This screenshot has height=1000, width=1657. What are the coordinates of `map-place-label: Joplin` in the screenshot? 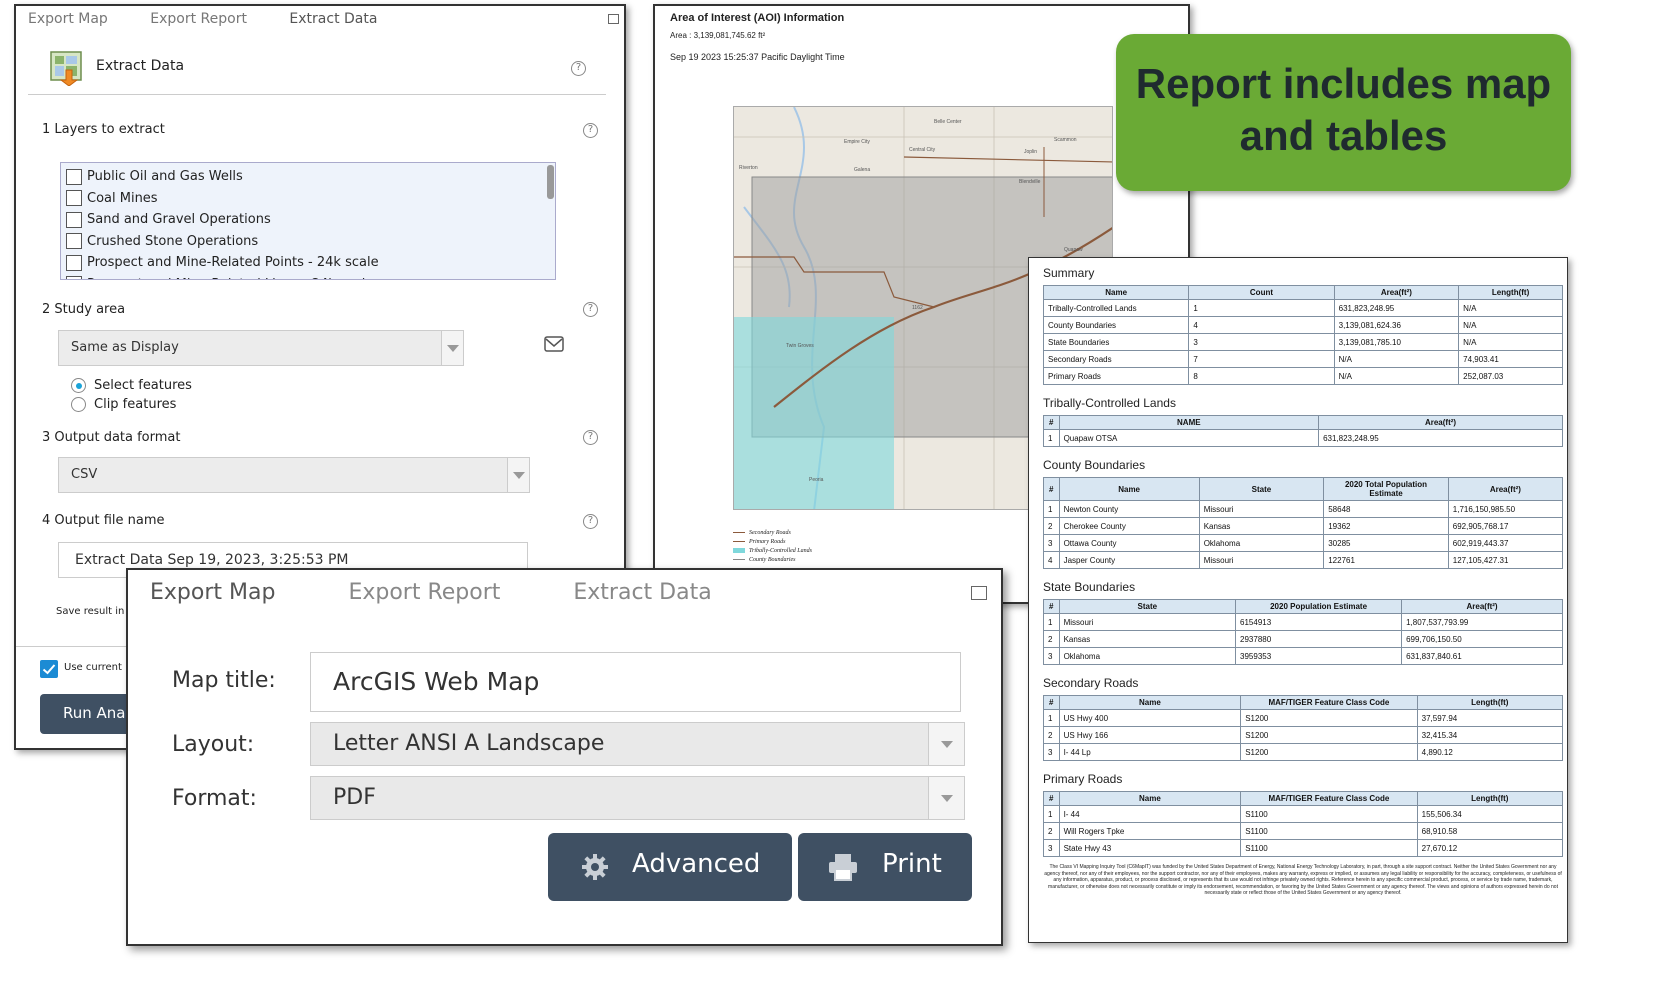 It's located at (1031, 152).